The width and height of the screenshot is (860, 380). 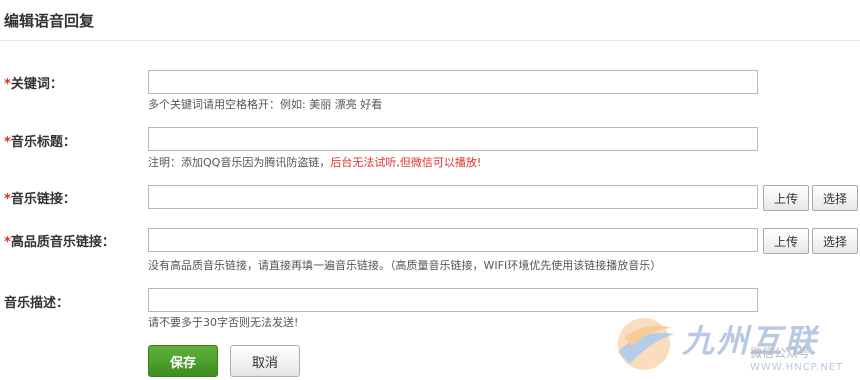 I want to click on watermark-brand: 九州互联, so click(x=750, y=341).